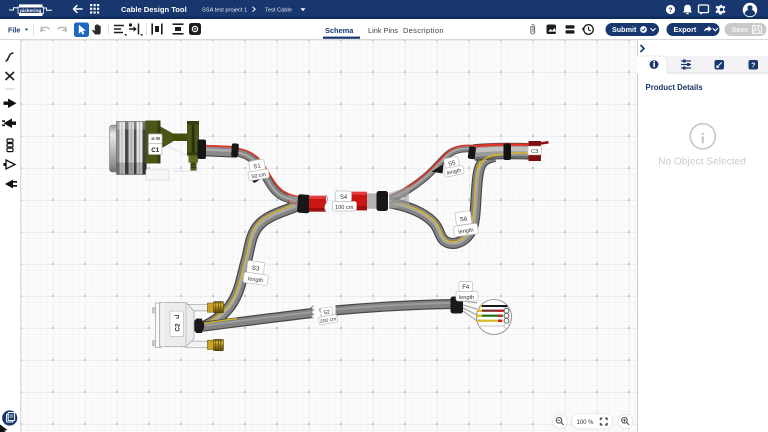 The image size is (768, 432). I want to click on svg-text: S4, so click(344, 198).